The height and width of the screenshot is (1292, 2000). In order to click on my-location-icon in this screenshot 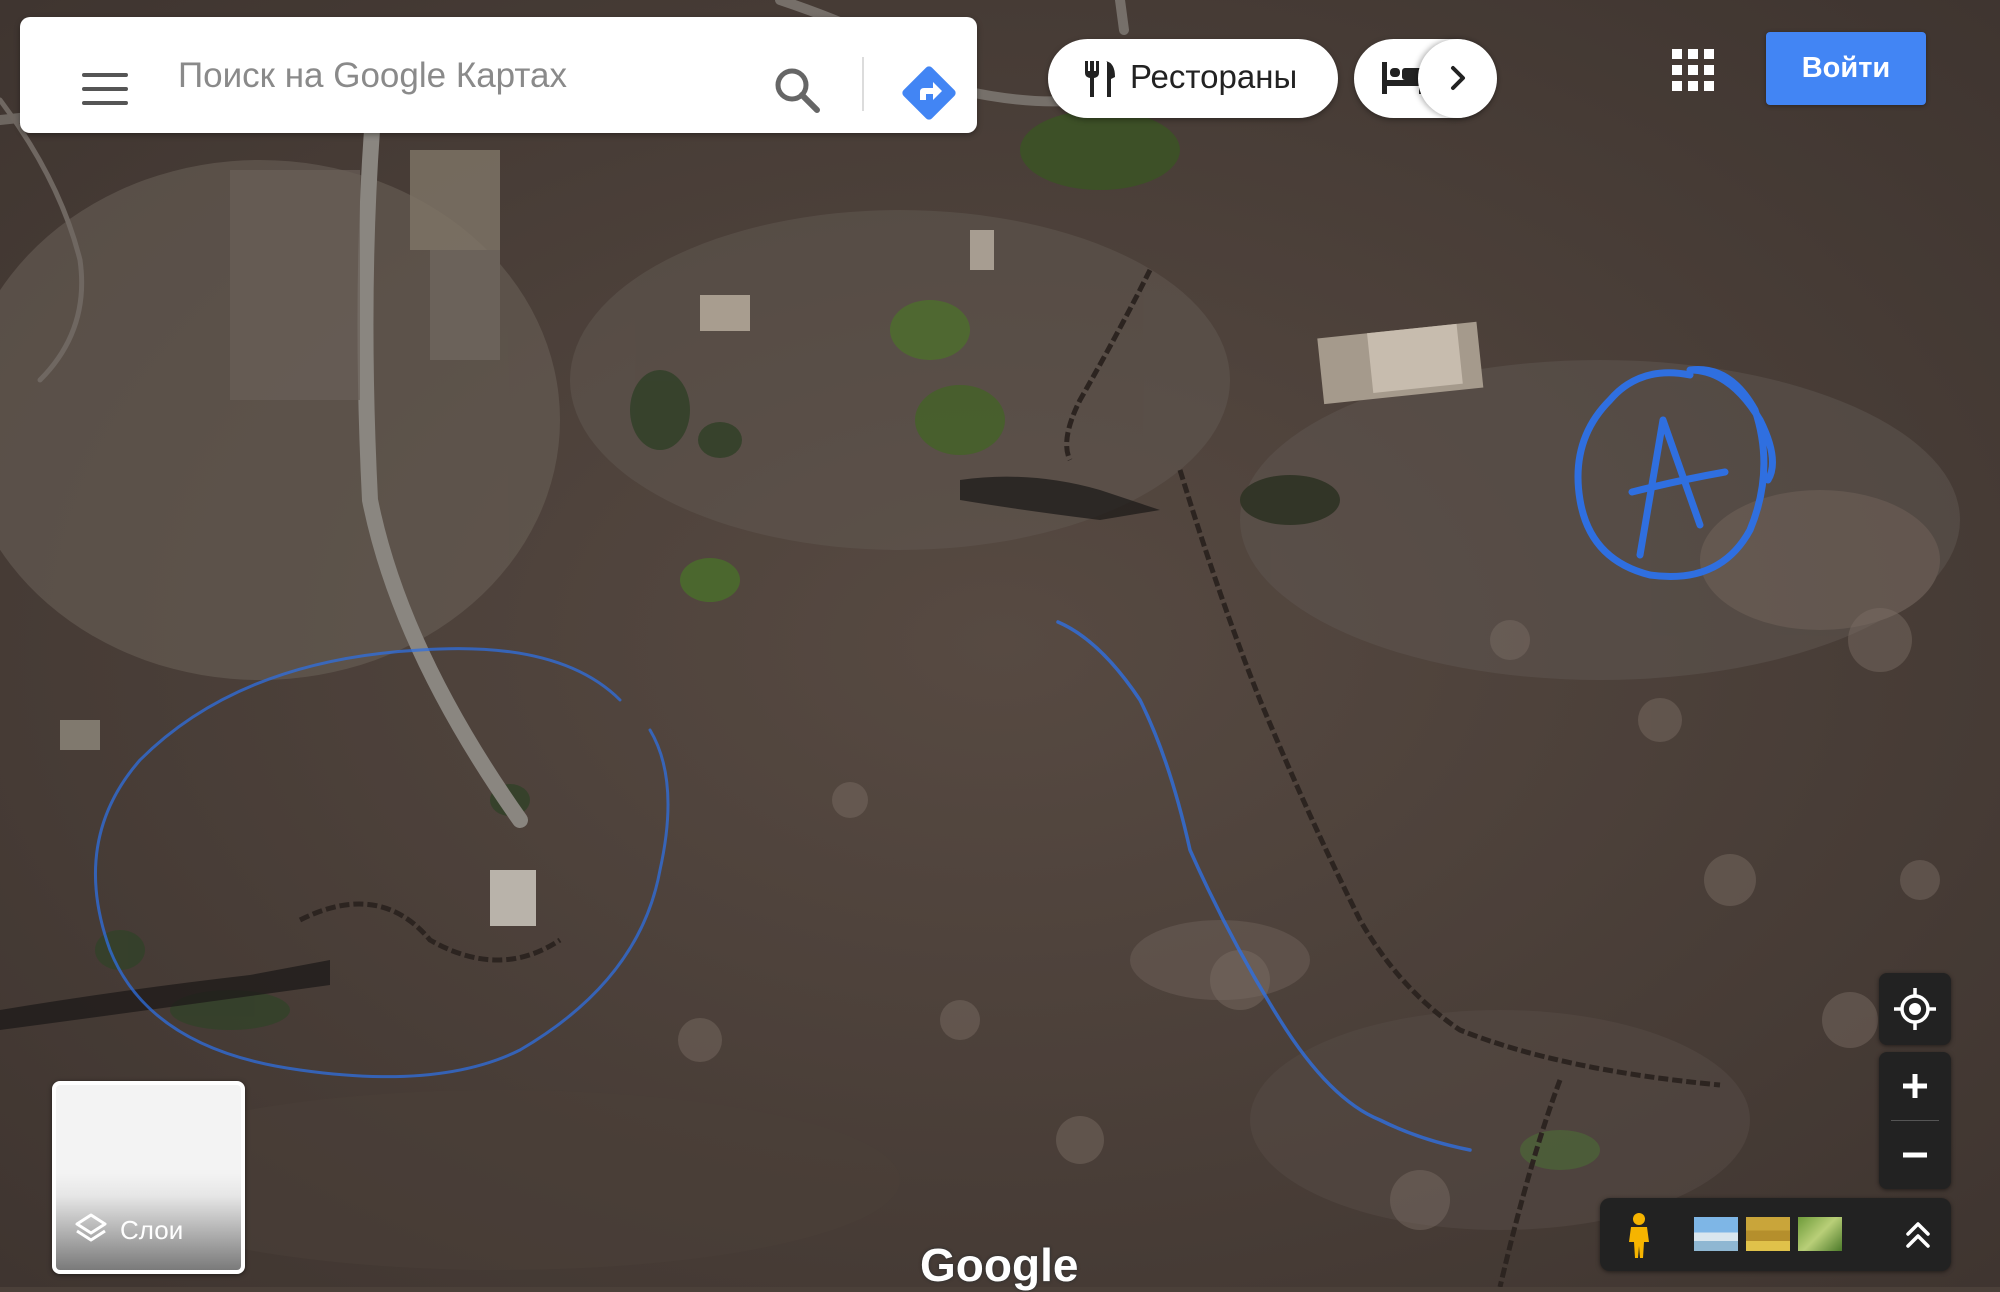, I will do `click(1915, 1009)`.